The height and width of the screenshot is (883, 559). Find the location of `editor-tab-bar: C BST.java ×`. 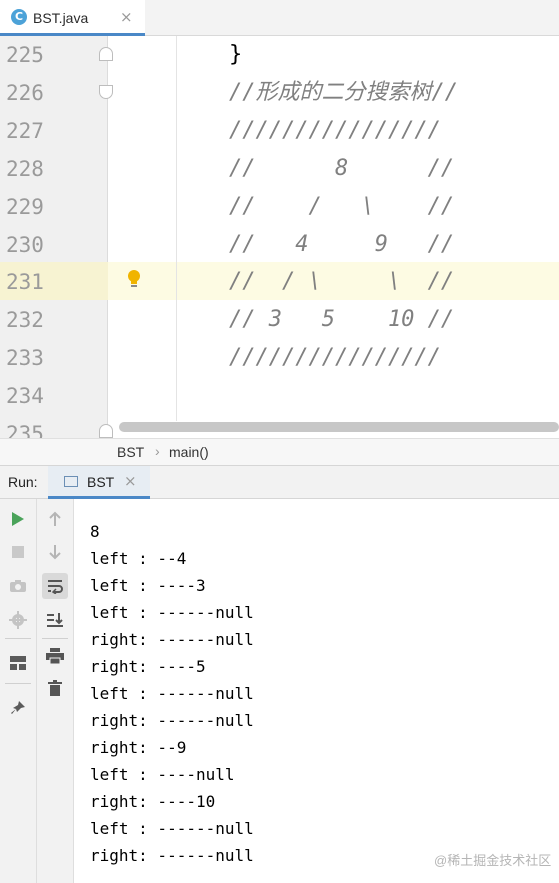

editor-tab-bar: C BST.java × is located at coordinates (279, 18).